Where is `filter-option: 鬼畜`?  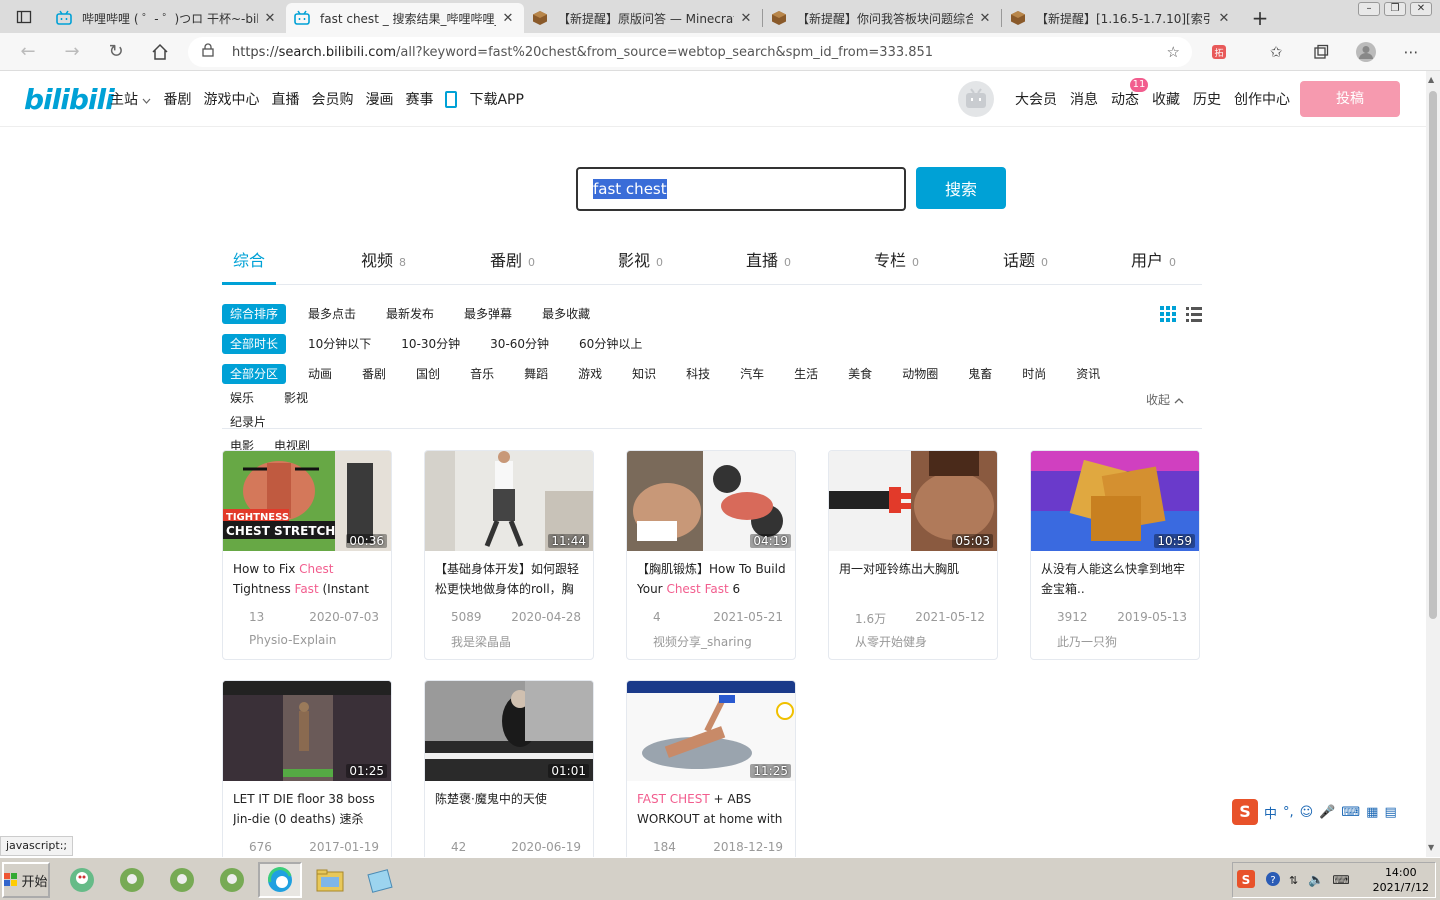
filter-option: 鬼畜 is located at coordinates (980, 374).